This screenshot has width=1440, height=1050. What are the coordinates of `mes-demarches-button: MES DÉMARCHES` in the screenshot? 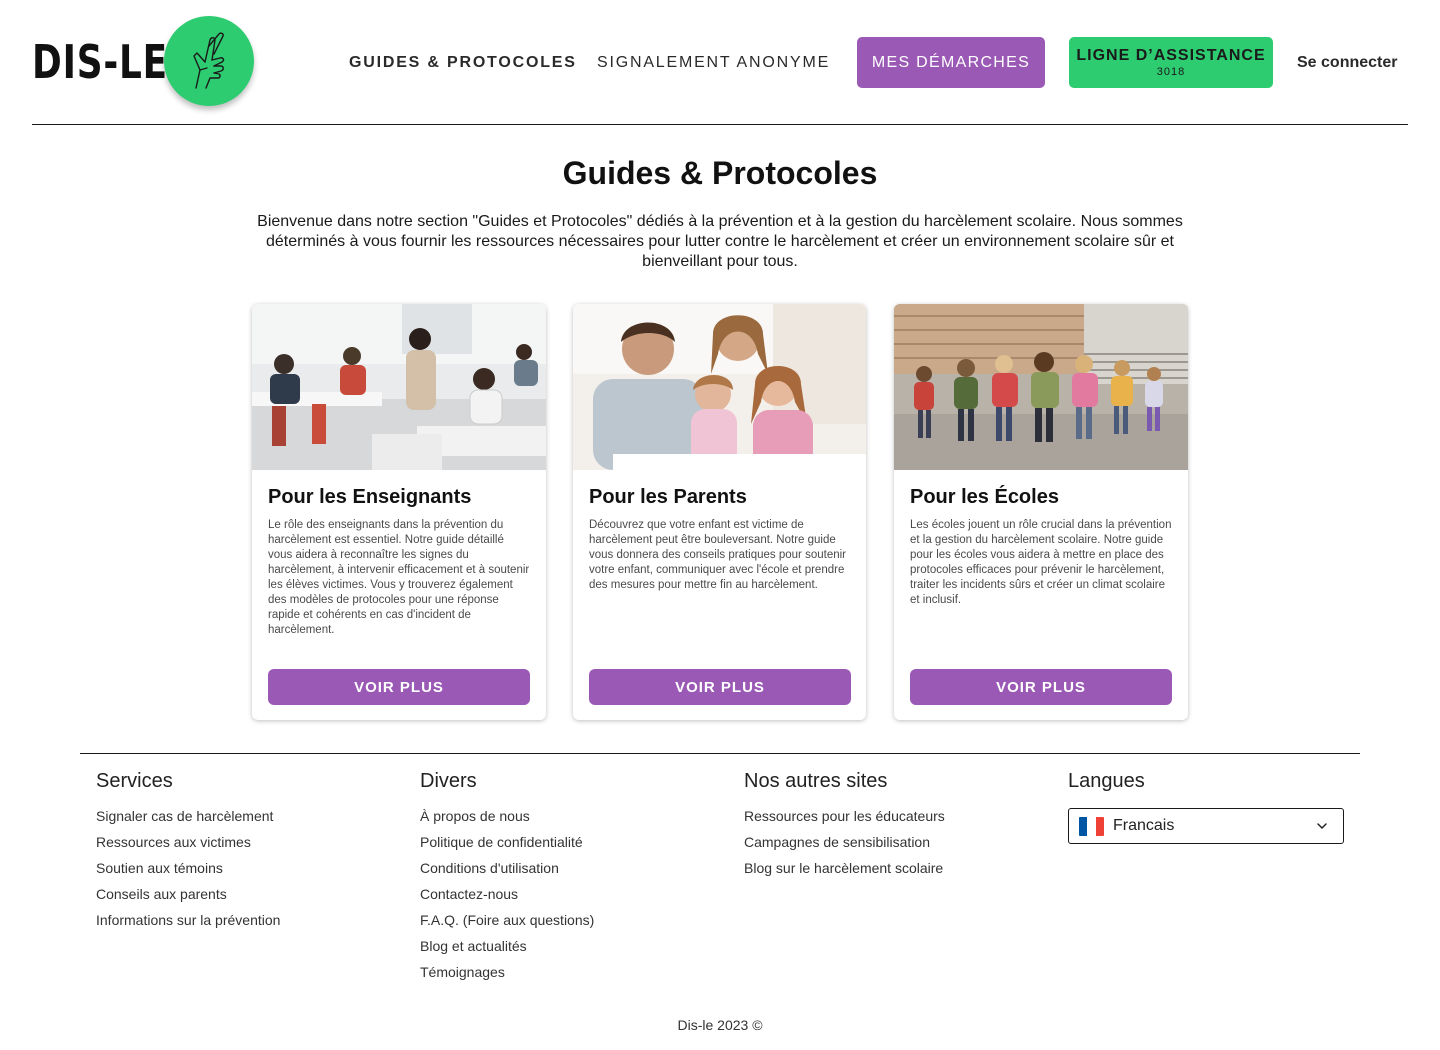 It's located at (951, 62).